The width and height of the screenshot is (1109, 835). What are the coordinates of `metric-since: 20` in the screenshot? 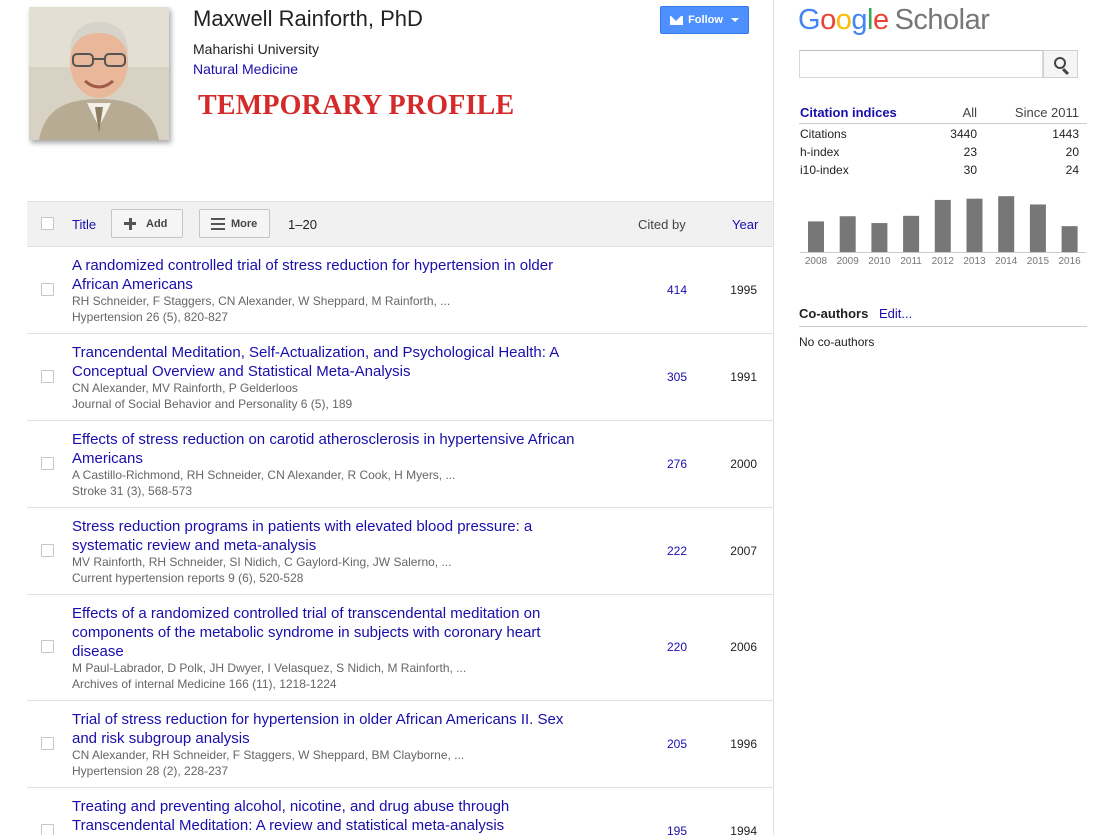 It's located at (1072, 152).